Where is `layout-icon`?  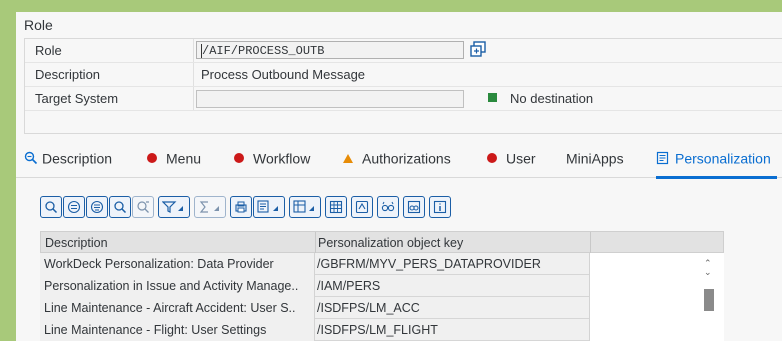 layout-icon is located at coordinates (303, 206).